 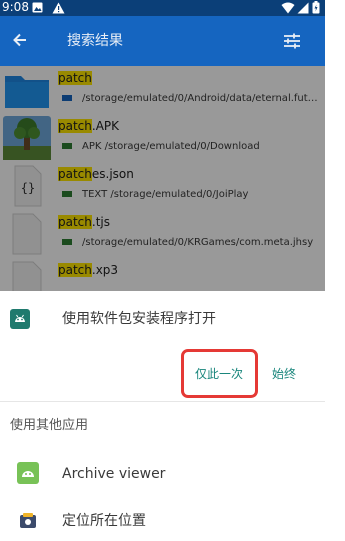 I want to click on app-option-label: 定位所在位置, so click(x=104, y=521).